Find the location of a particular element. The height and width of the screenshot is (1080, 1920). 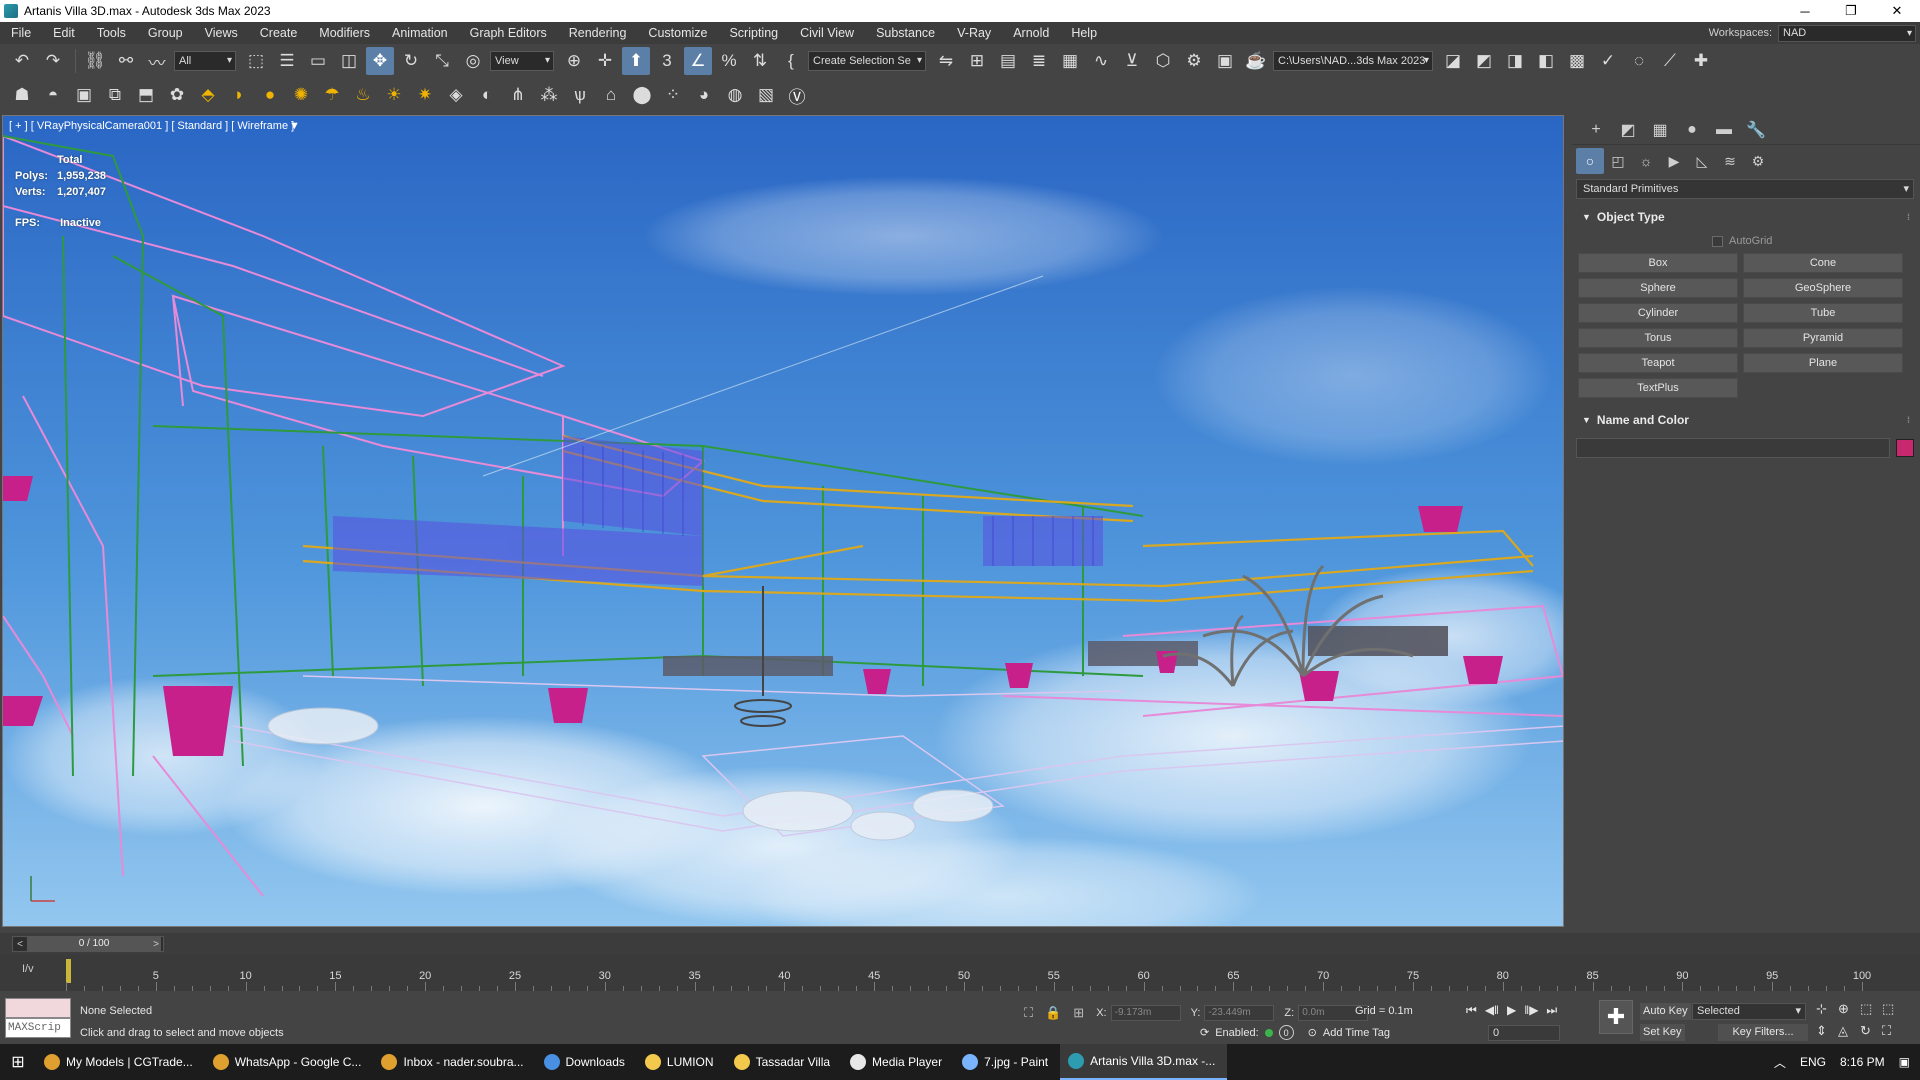

orbit-icon: ↻ is located at coordinates (1871, 1031).